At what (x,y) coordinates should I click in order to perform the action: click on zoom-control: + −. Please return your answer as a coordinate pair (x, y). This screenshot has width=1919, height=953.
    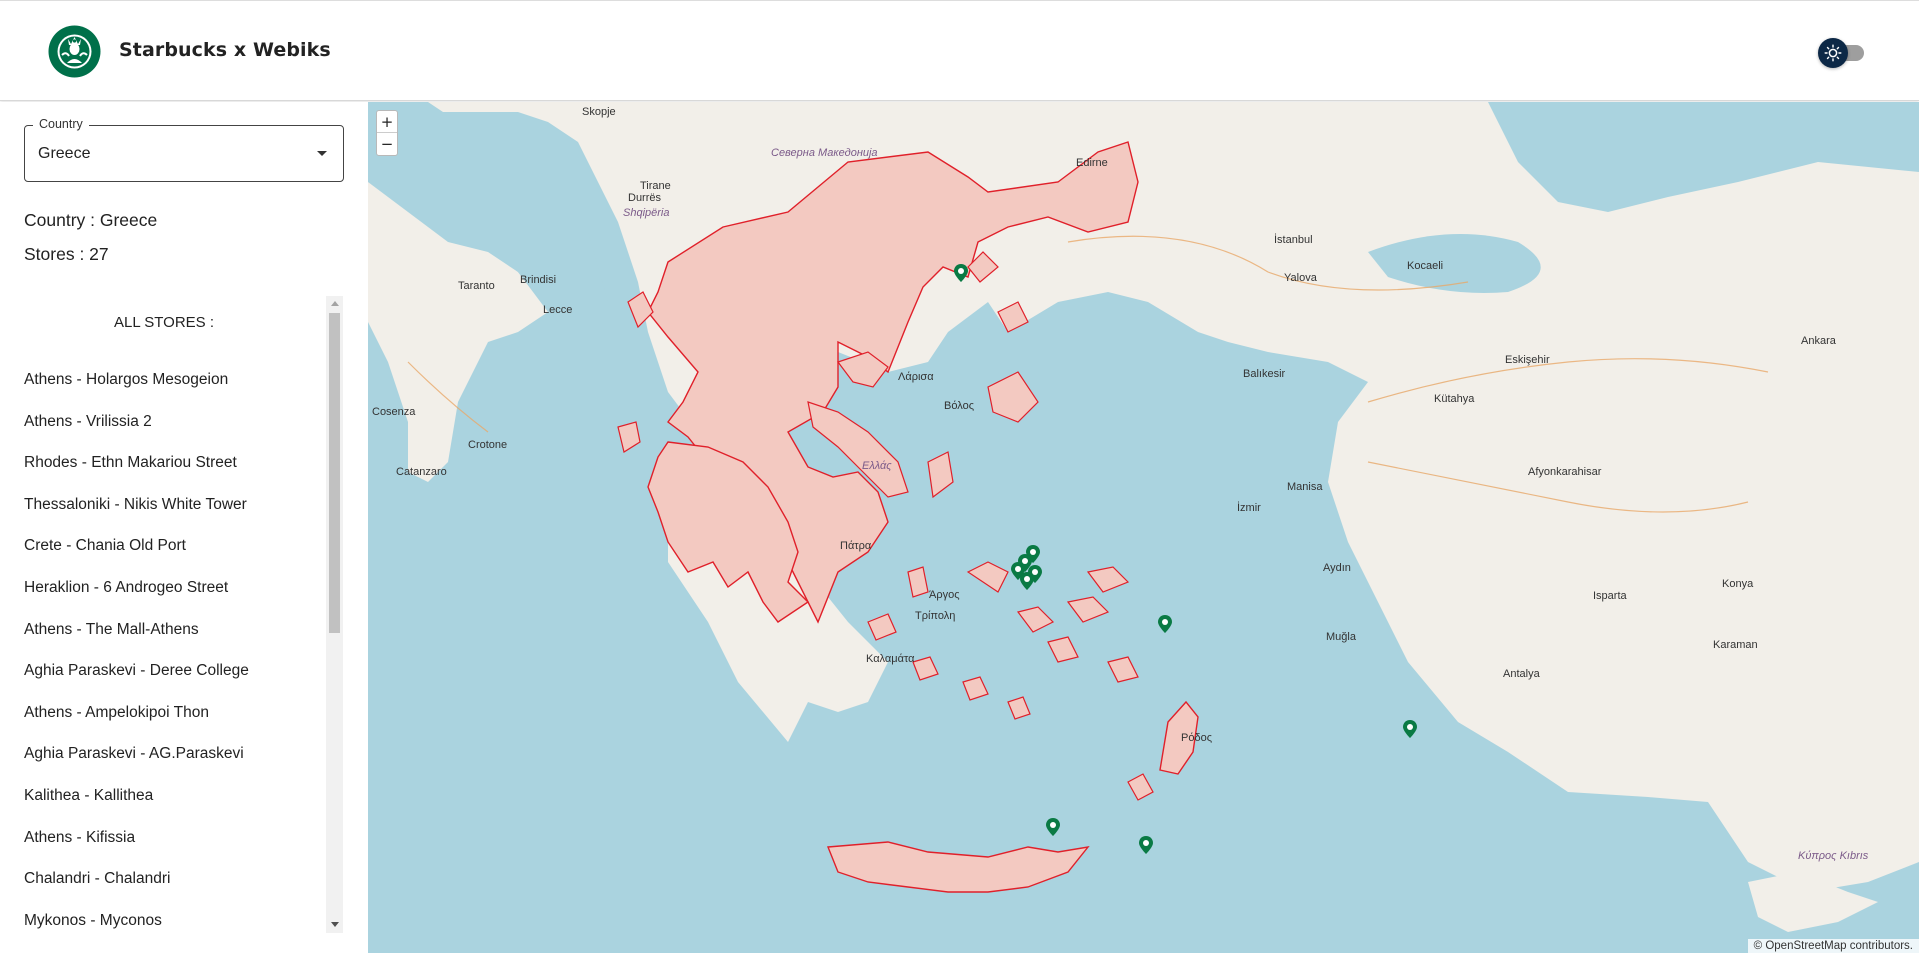
    Looking at the image, I should click on (387, 133).